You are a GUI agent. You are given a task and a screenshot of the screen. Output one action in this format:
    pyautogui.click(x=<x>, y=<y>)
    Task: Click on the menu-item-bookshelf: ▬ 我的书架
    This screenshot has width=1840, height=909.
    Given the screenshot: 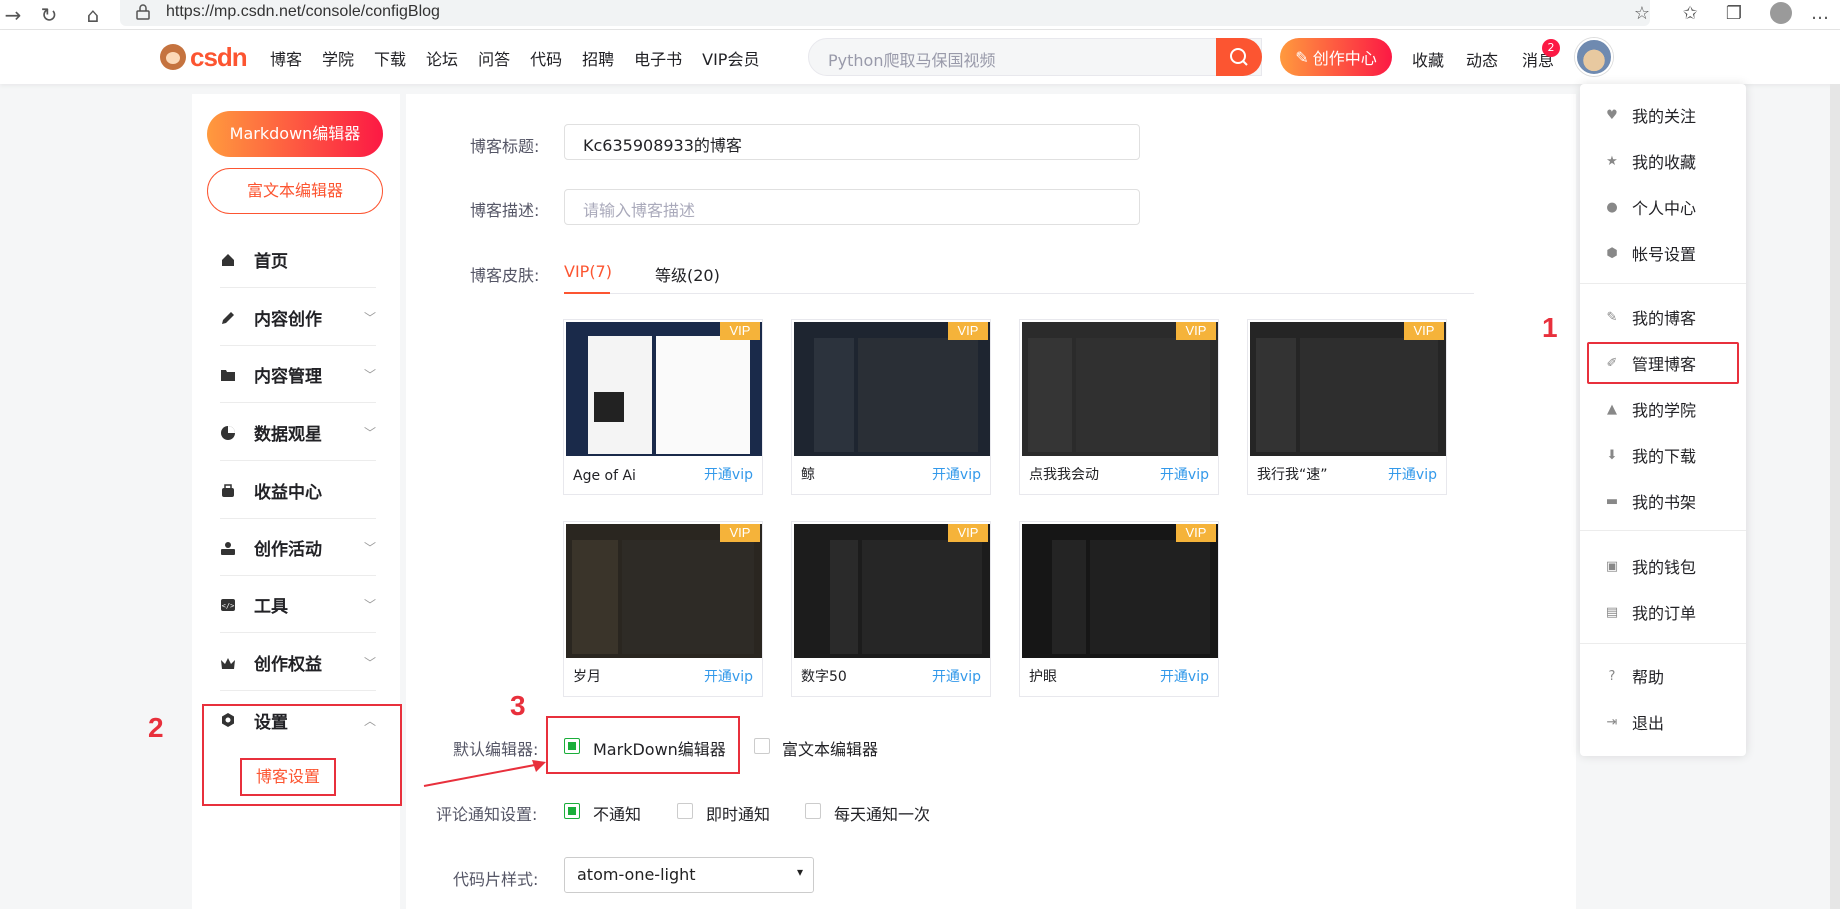 What is the action you would take?
    pyautogui.click(x=1650, y=501)
    